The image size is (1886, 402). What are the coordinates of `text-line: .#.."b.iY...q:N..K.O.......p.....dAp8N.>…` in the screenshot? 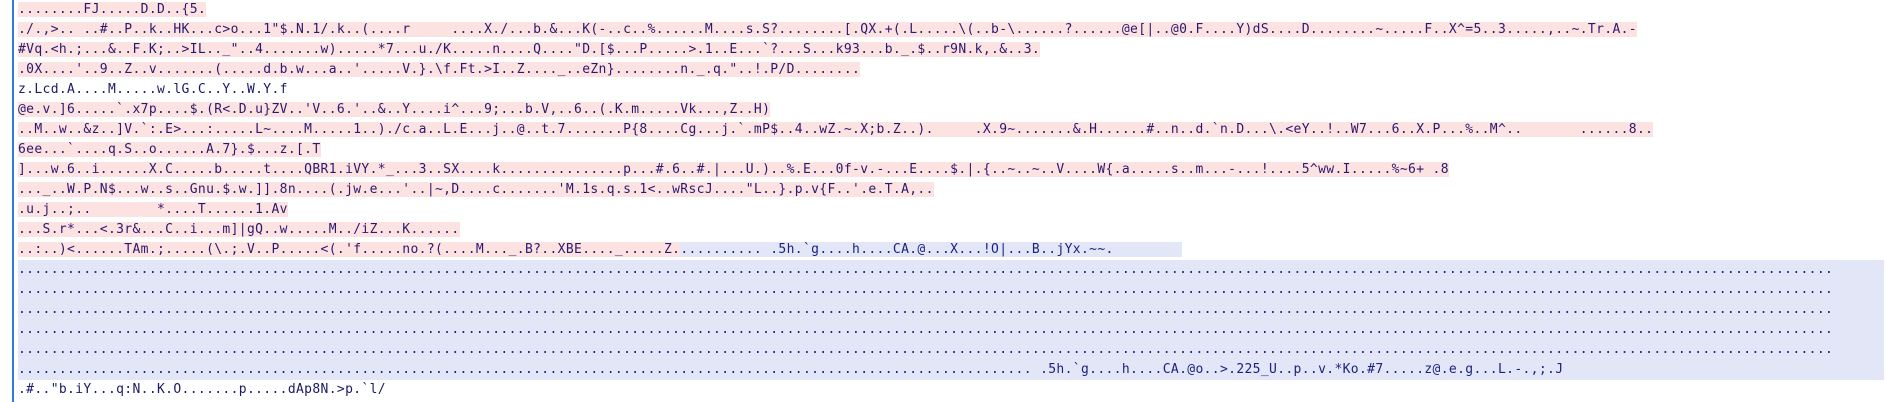 It's located at (951, 390).